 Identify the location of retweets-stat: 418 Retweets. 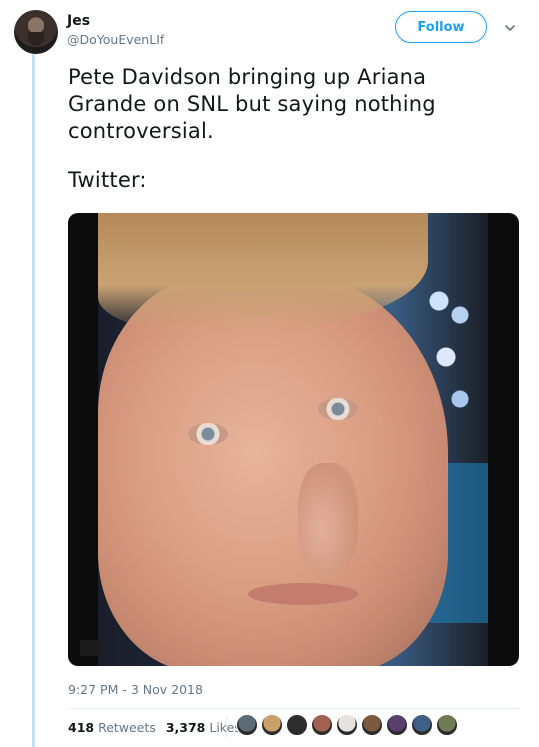
(112, 727).